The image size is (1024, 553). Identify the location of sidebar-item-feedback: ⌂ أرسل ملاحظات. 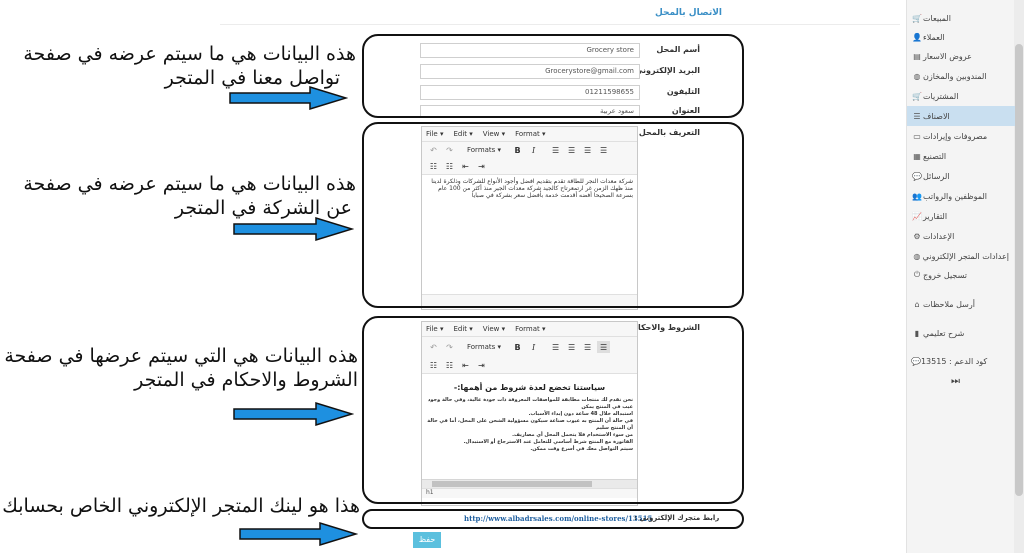
(961, 304).